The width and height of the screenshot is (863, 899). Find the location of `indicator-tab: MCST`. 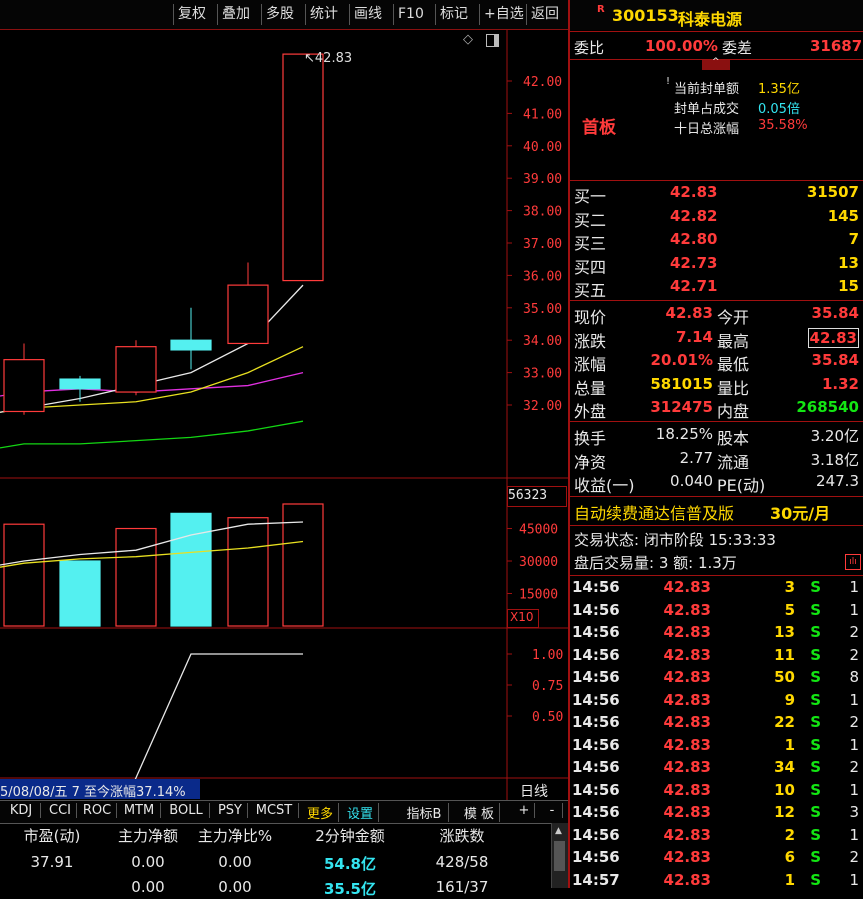

indicator-tab: MCST is located at coordinates (274, 810).